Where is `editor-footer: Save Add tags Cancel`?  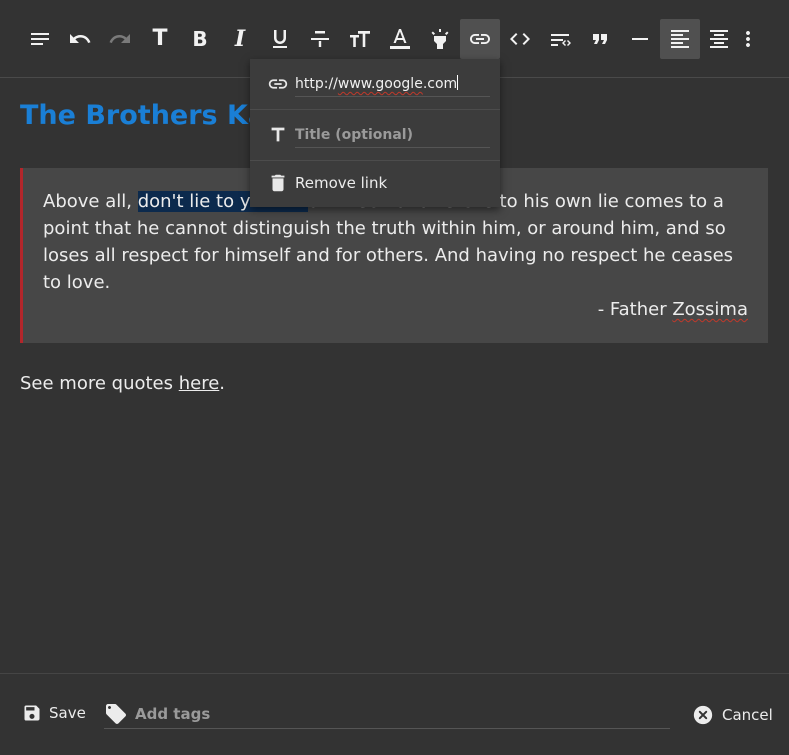
editor-footer: Save Add tags Cancel is located at coordinates (394, 714).